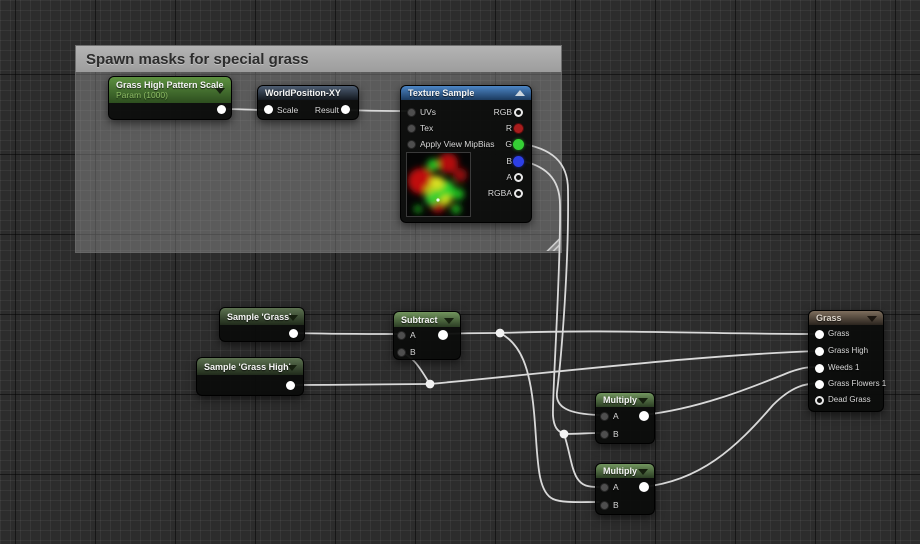 The image size is (920, 544). Describe the element at coordinates (288, 110) in the screenshot. I see `pin-label: Scale` at that location.